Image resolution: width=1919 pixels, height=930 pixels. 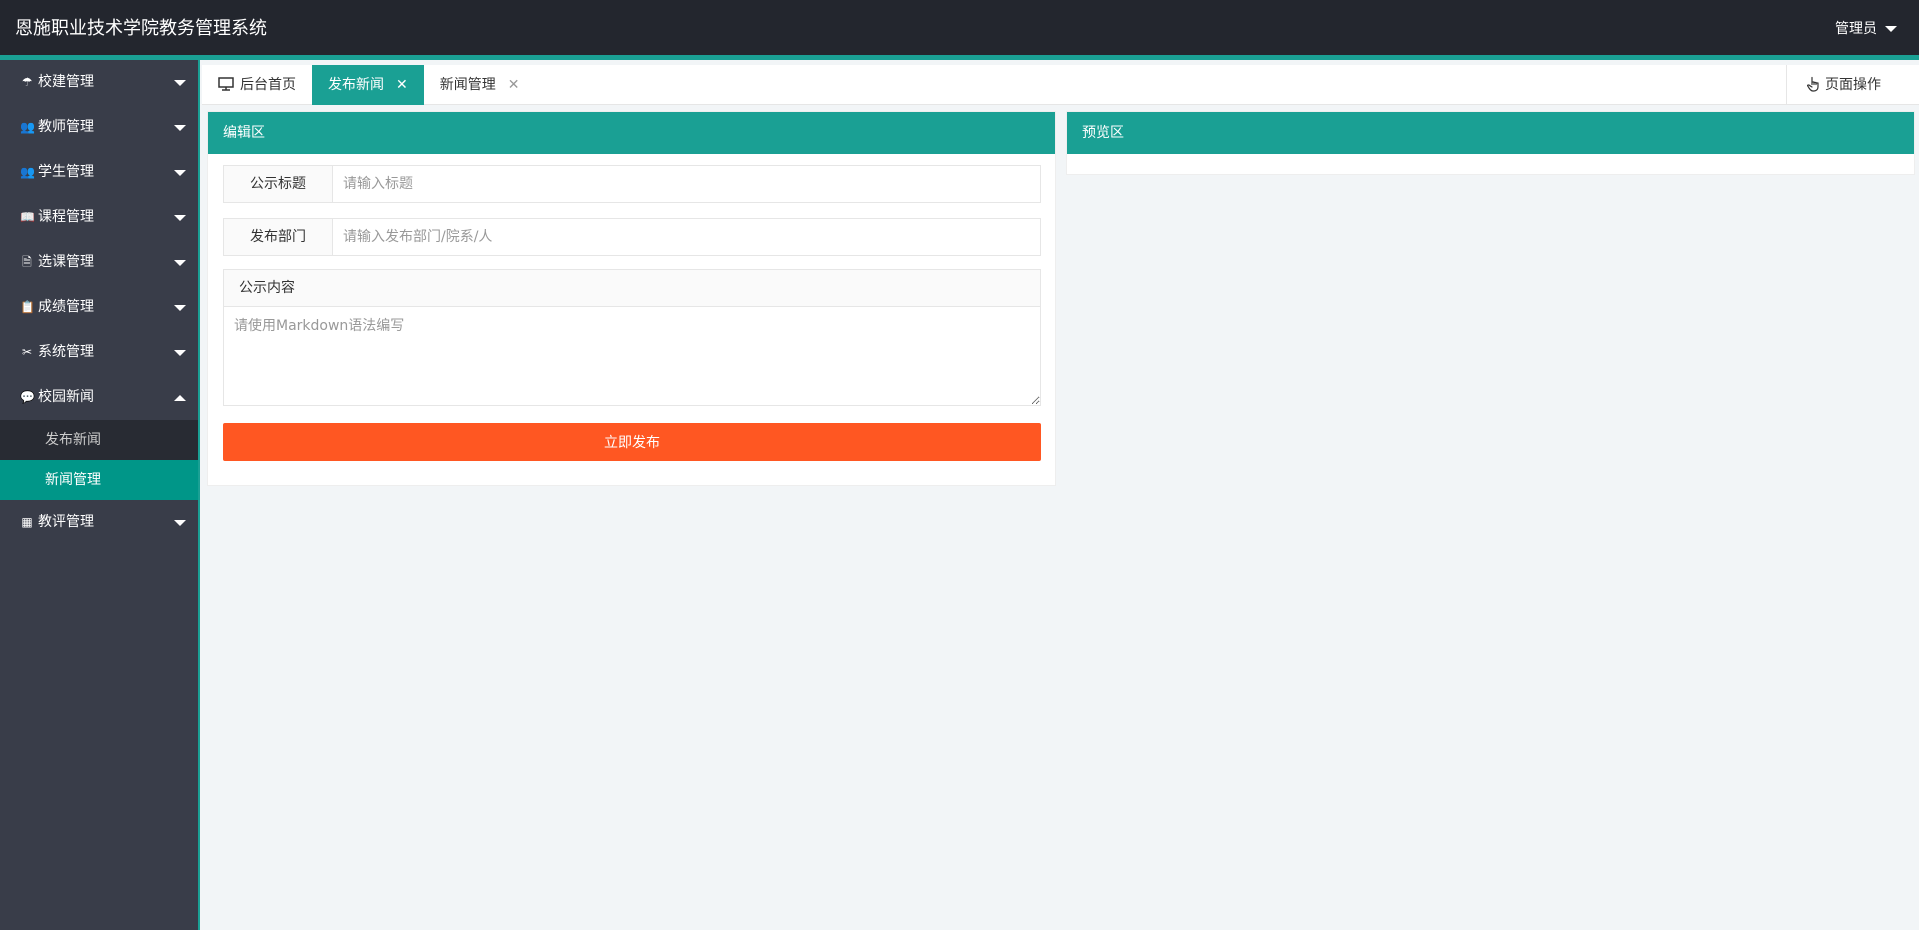 What do you see at coordinates (66, 82) in the screenshot?
I see `sidebar-item-label: 校建管理` at bounding box center [66, 82].